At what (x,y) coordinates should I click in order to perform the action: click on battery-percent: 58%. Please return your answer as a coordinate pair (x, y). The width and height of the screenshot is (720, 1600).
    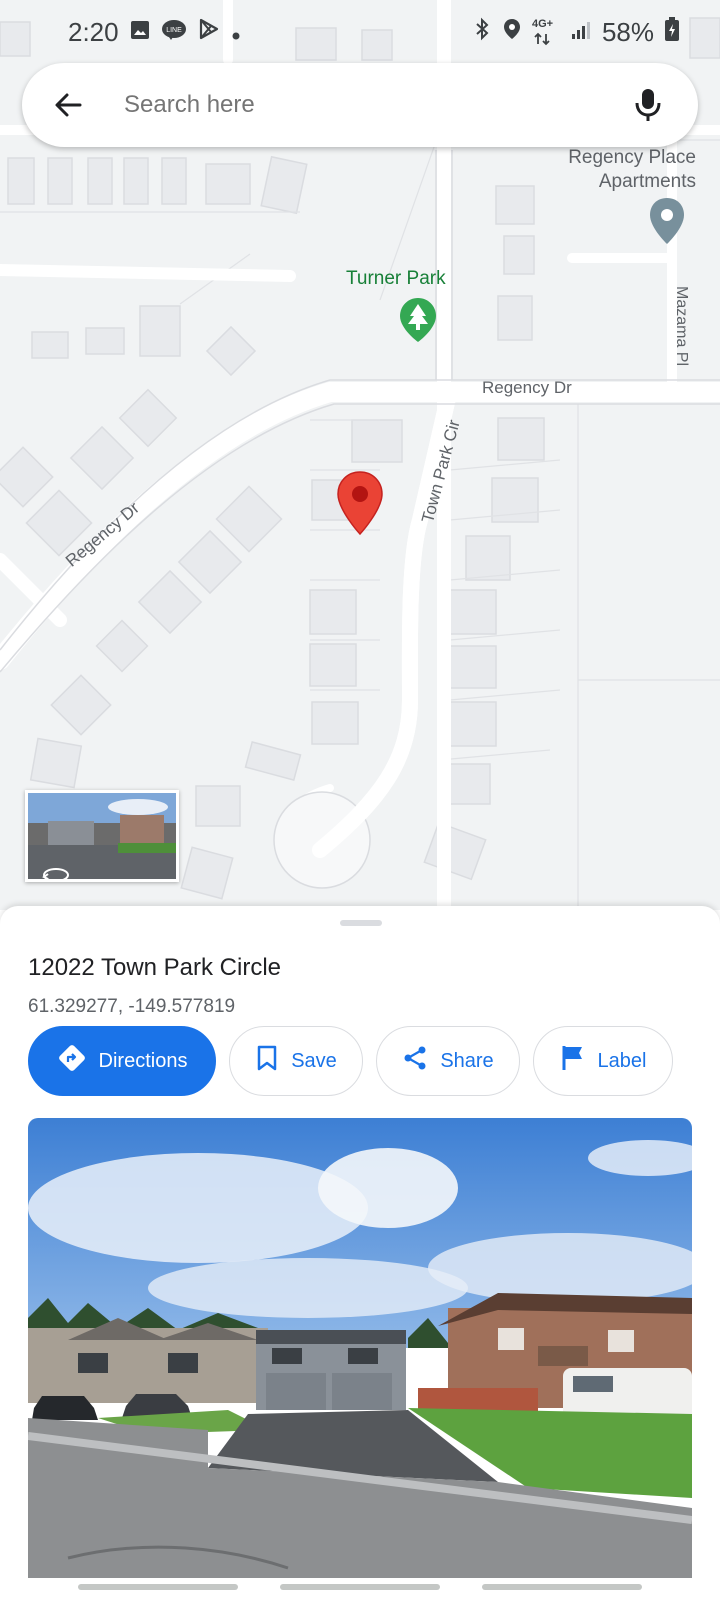
    Looking at the image, I should click on (627, 31).